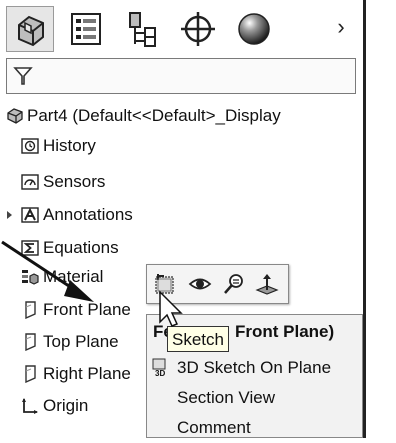 The image size is (396, 443). I want to click on tree-item-label: Top Plane, so click(81, 341).